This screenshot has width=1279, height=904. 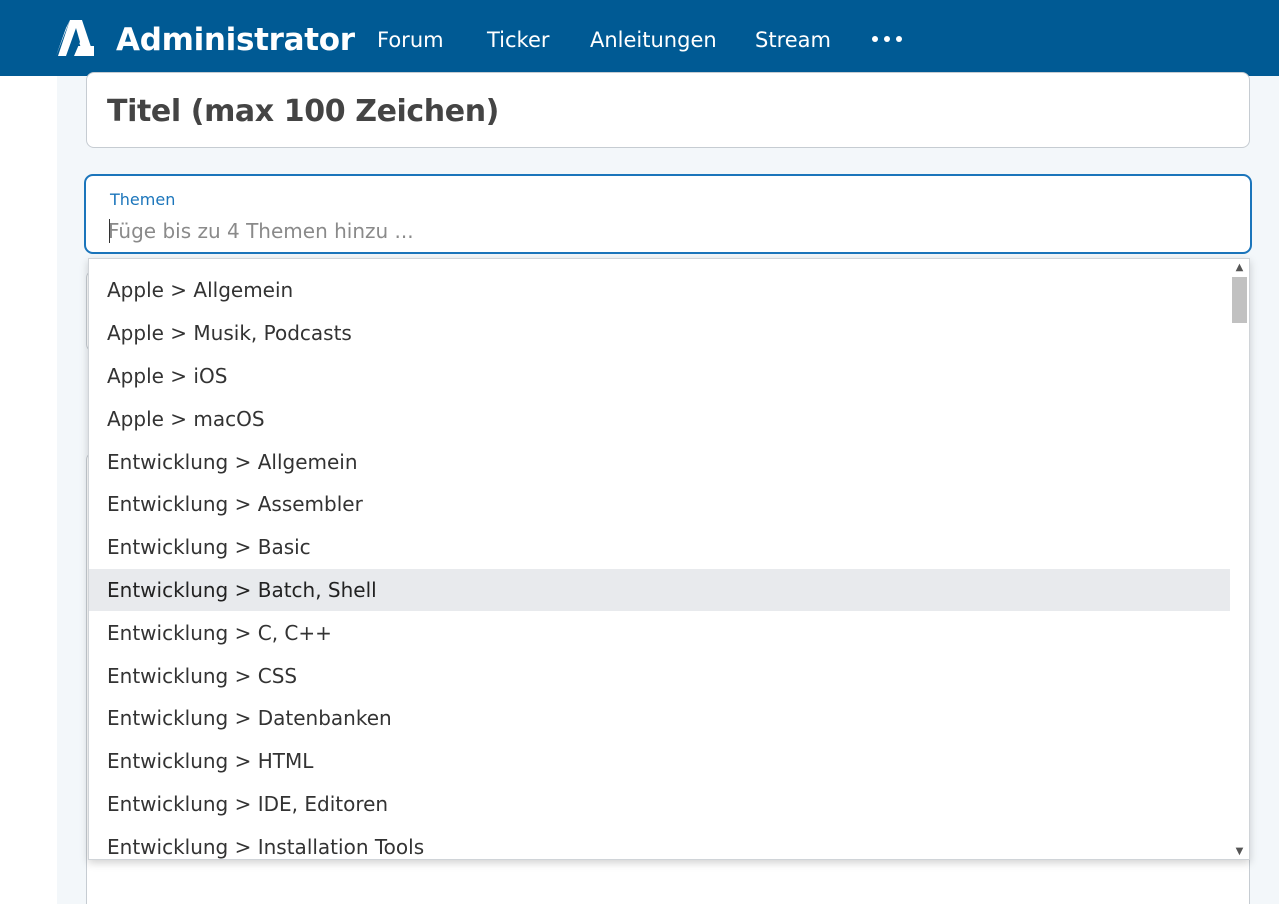 I want to click on themen-label: Themen, so click(x=143, y=199).